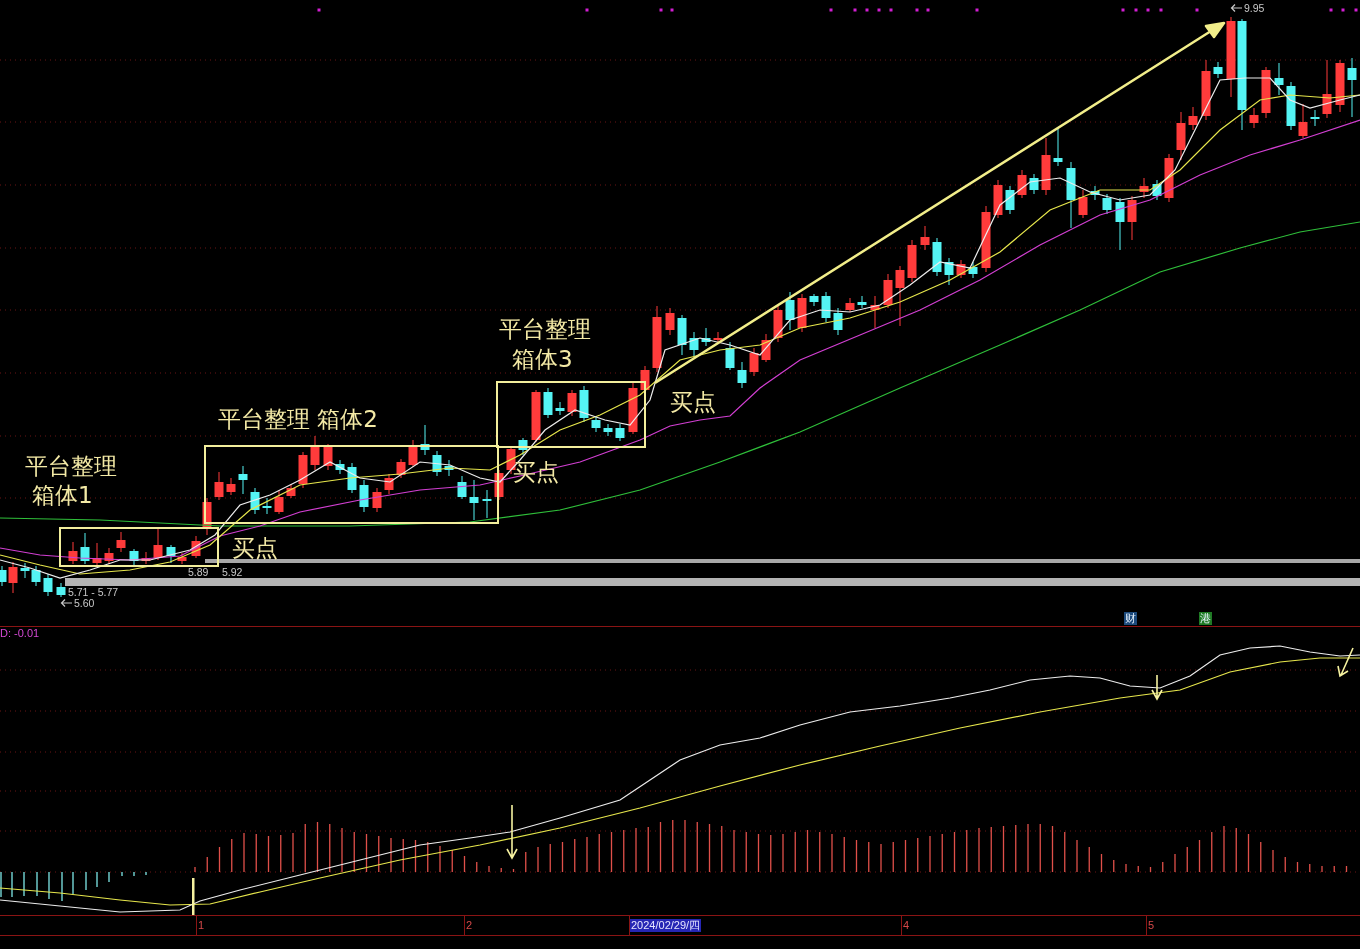  I want to click on time-axis-label: 2024/02/29/四, so click(666, 925).